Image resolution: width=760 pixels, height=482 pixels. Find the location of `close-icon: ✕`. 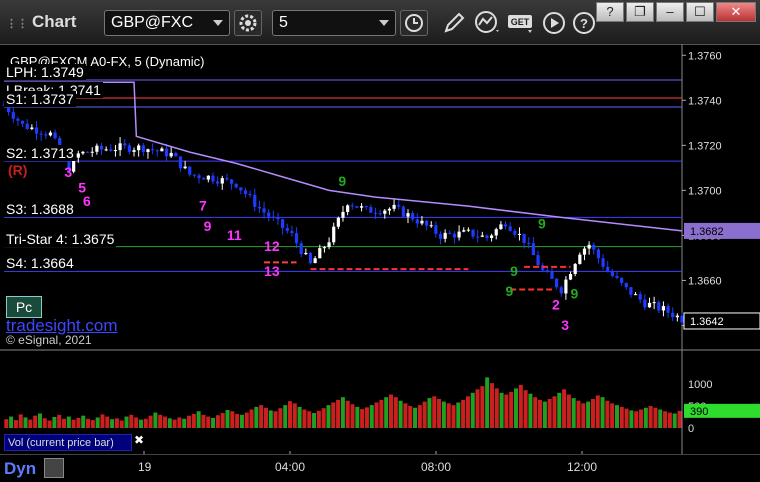

close-icon: ✕ is located at coordinates (736, 12).